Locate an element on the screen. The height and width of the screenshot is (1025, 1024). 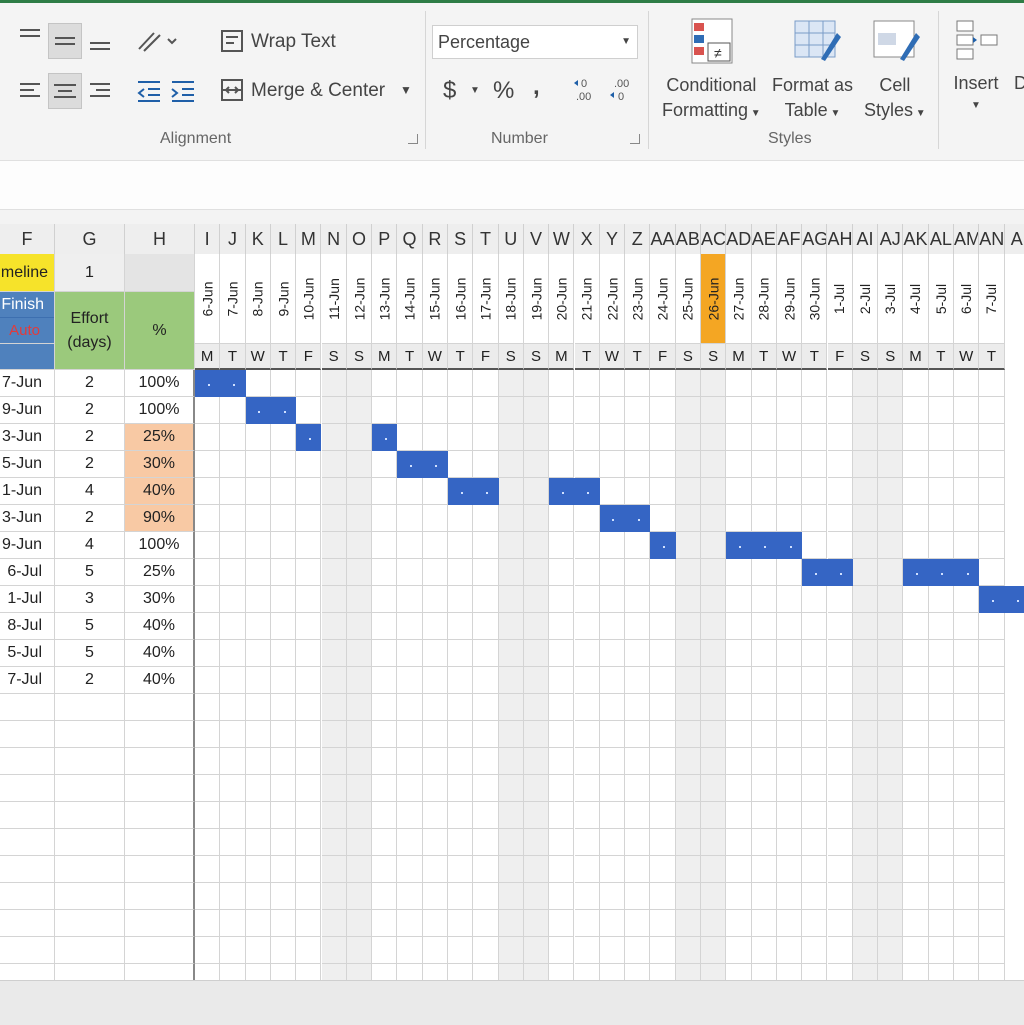
column-header: A is located at coordinates (1014, 239).